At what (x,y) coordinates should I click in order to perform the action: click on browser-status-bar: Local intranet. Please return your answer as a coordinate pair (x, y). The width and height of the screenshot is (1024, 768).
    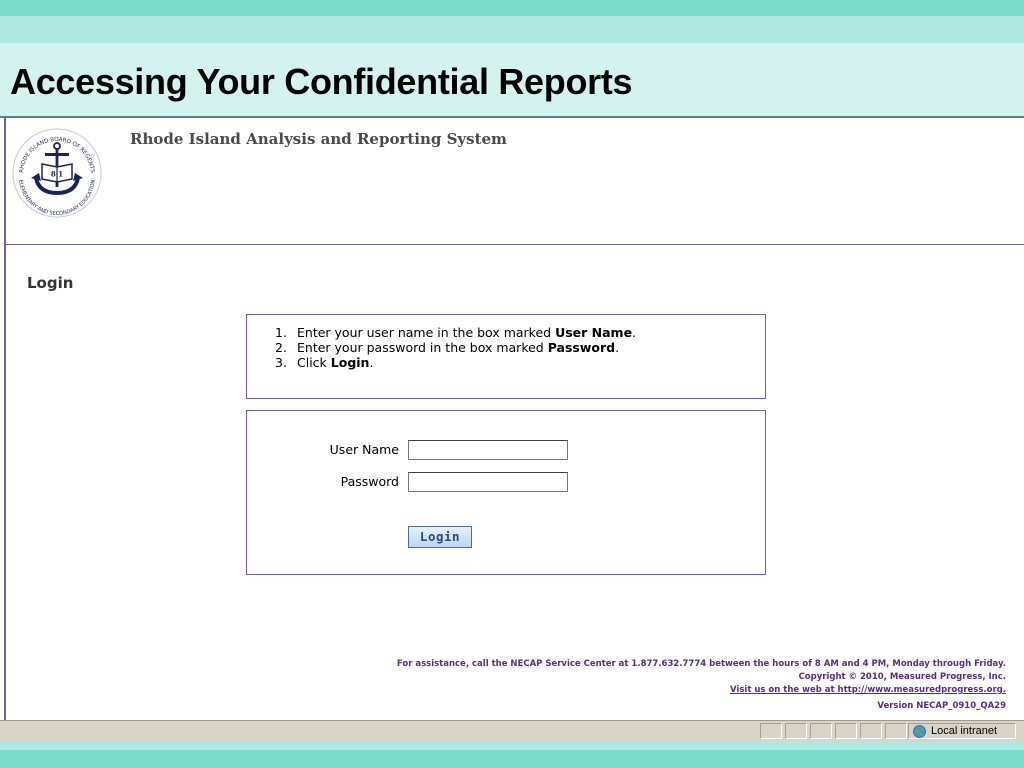
    Looking at the image, I should click on (512, 731).